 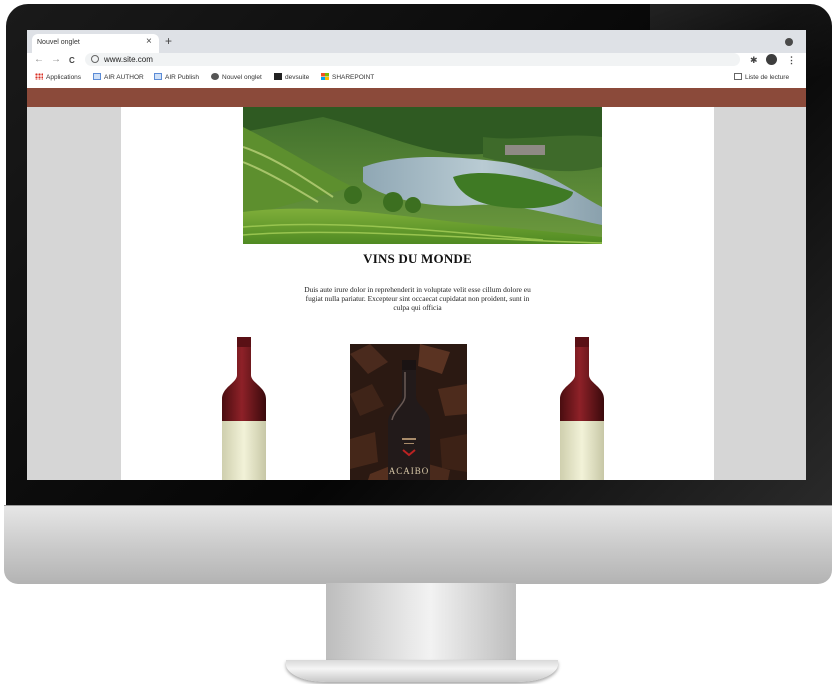 I want to click on bookmark-applications: Applications, so click(x=58, y=77).